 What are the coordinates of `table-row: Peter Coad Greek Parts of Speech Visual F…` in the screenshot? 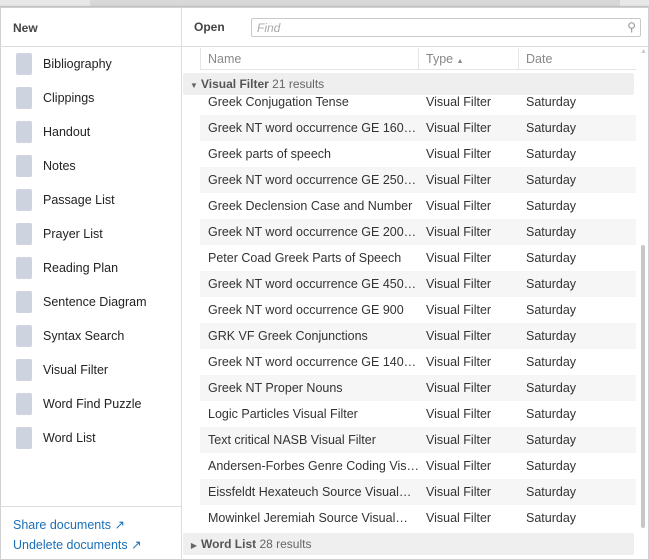 It's located at (418, 258).